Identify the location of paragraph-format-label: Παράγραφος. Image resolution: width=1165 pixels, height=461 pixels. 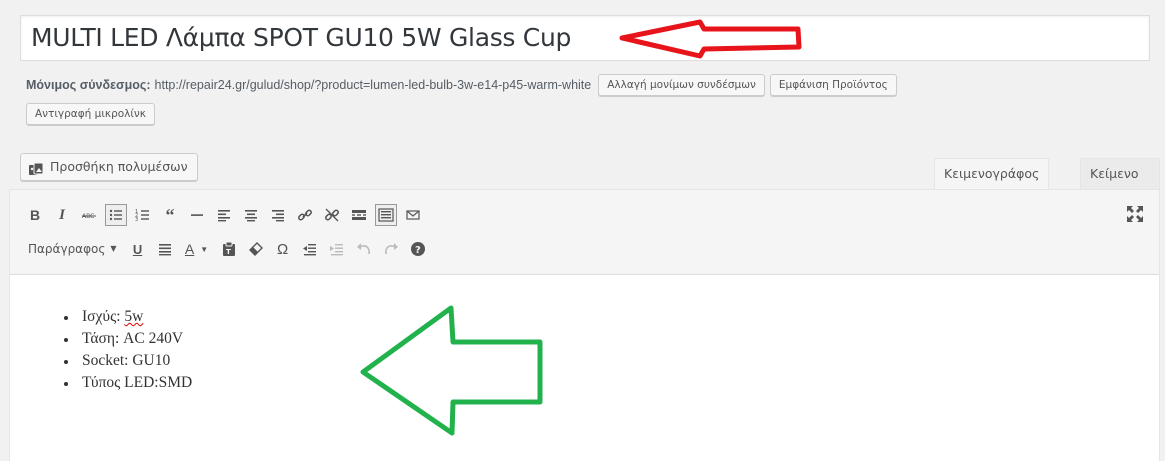
(67, 249).